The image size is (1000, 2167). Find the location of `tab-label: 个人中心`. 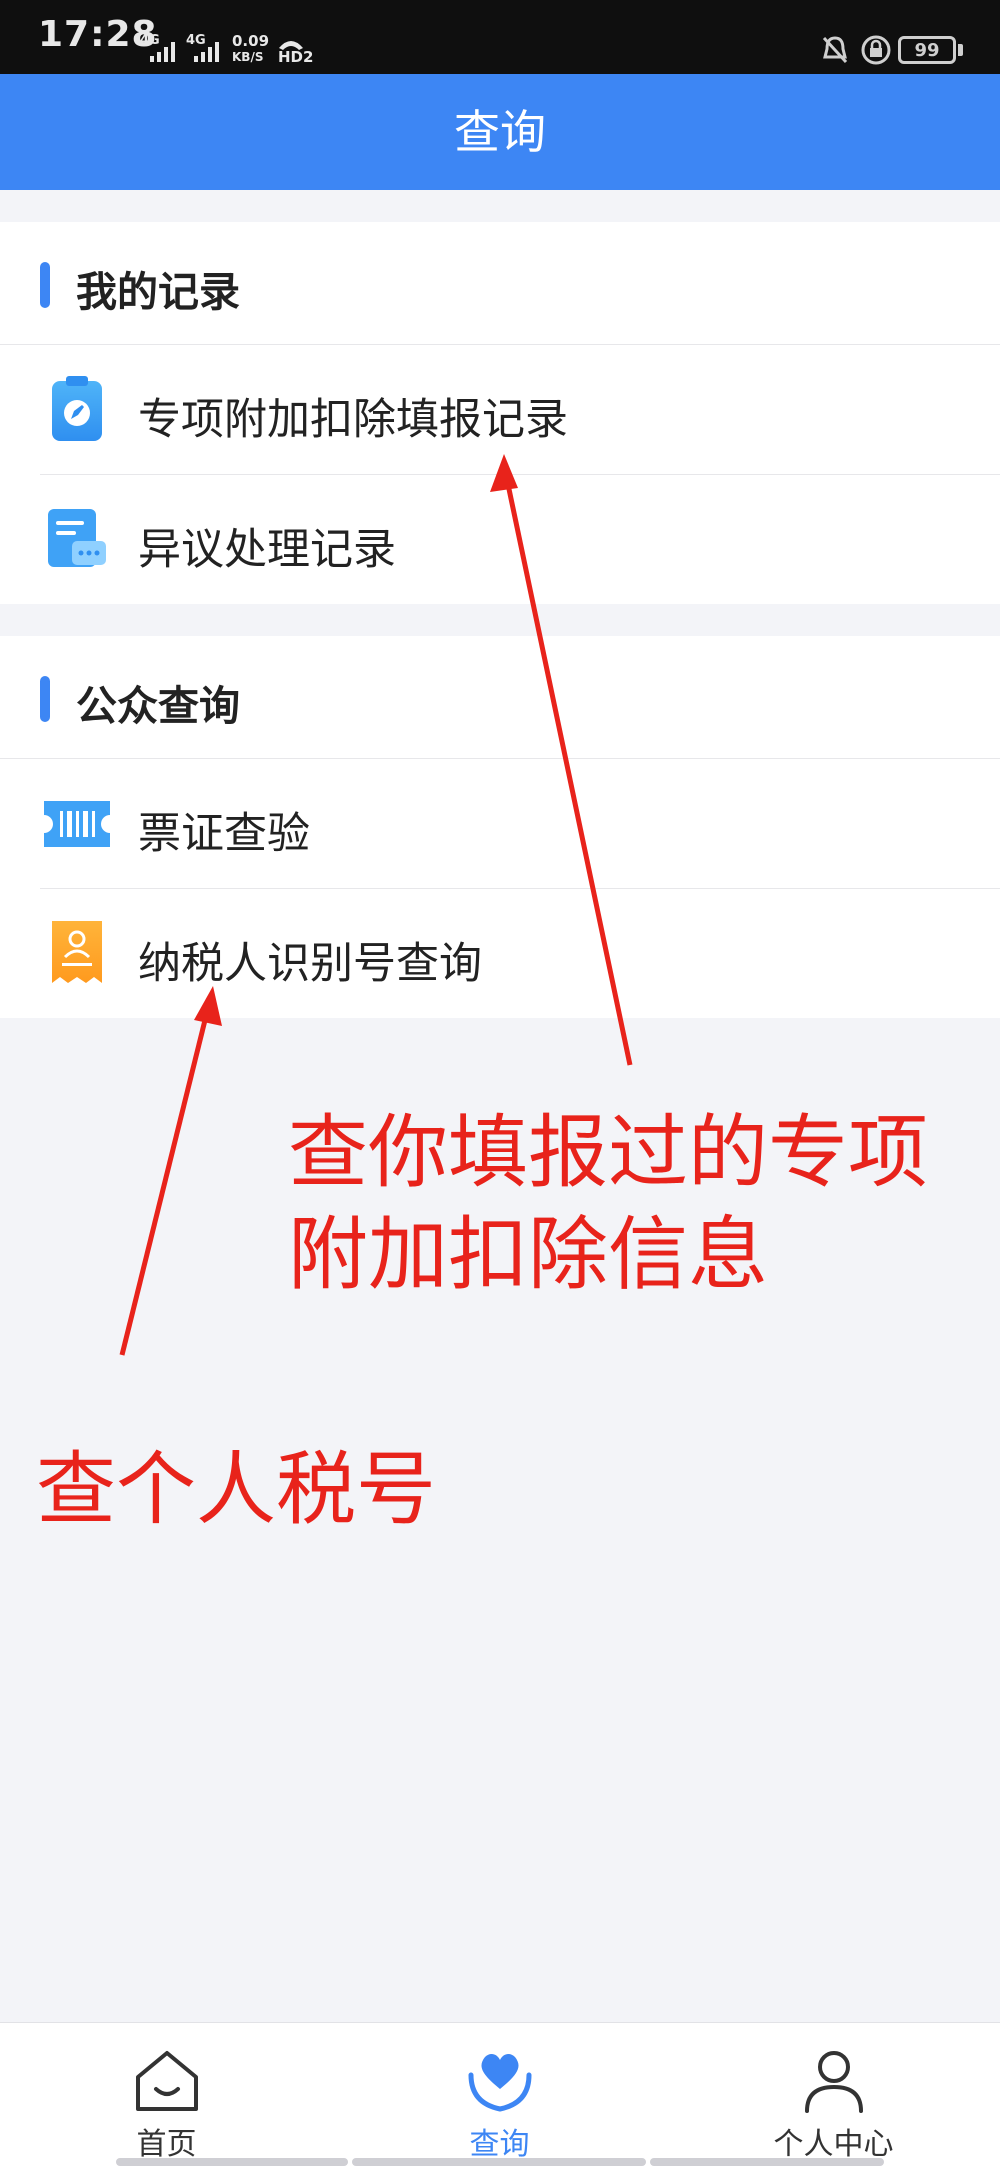

tab-label: 个人中心 is located at coordinates (833, 2144).